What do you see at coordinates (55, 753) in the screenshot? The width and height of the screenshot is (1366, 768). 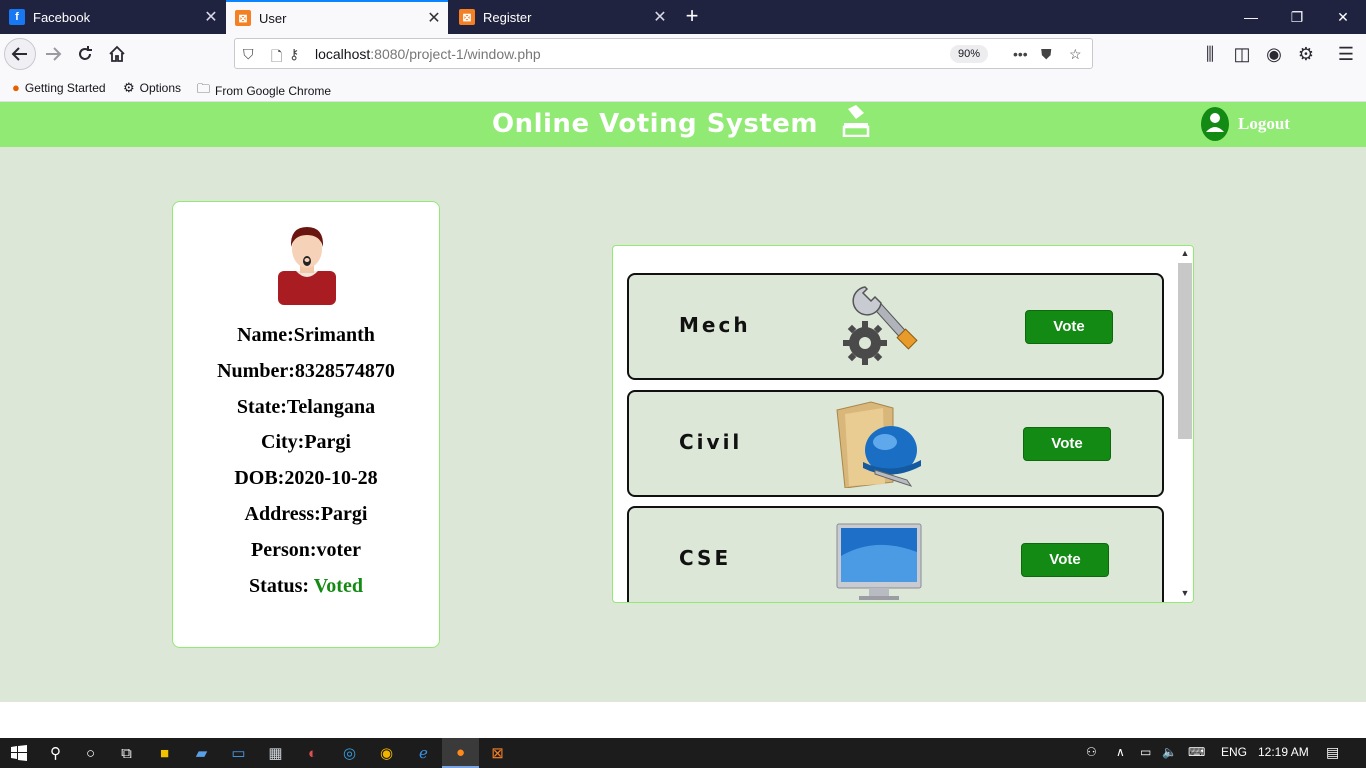 I see `search-icon: ⚲` at bounding box center [55, 753].